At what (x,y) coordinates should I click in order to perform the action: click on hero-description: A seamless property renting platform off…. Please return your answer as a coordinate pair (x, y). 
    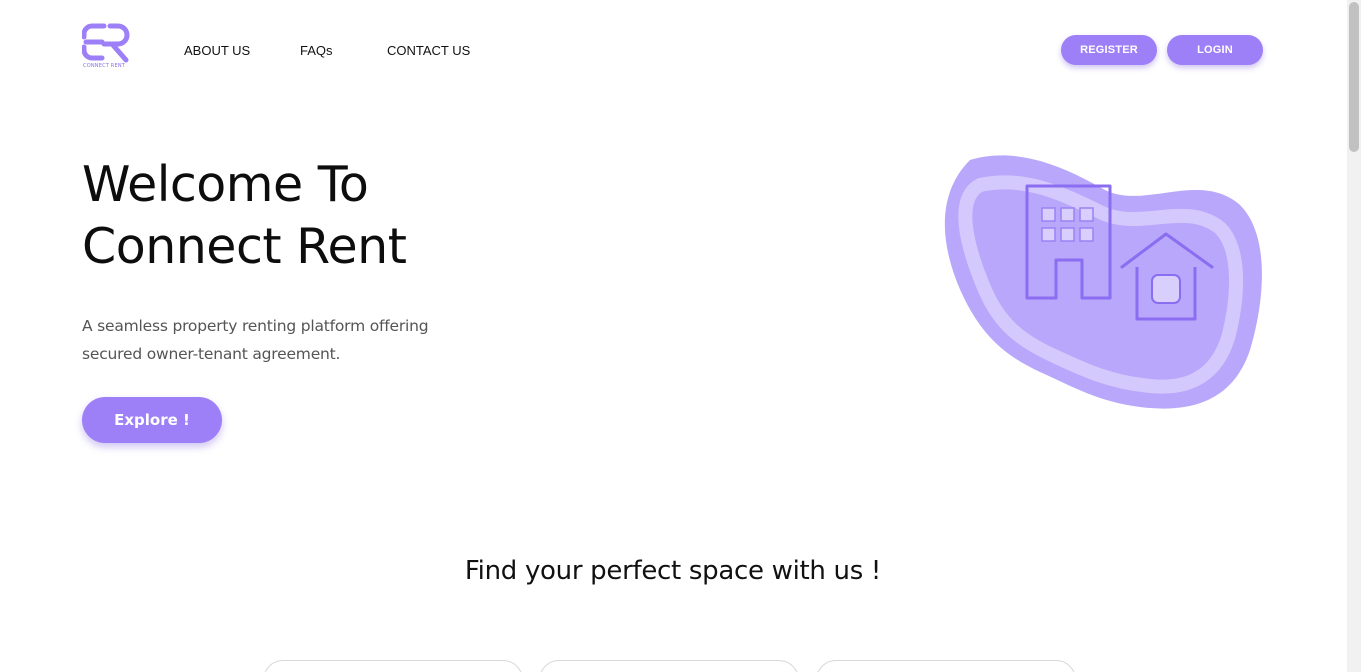
    Looking at the image, I should click on (255, 340).